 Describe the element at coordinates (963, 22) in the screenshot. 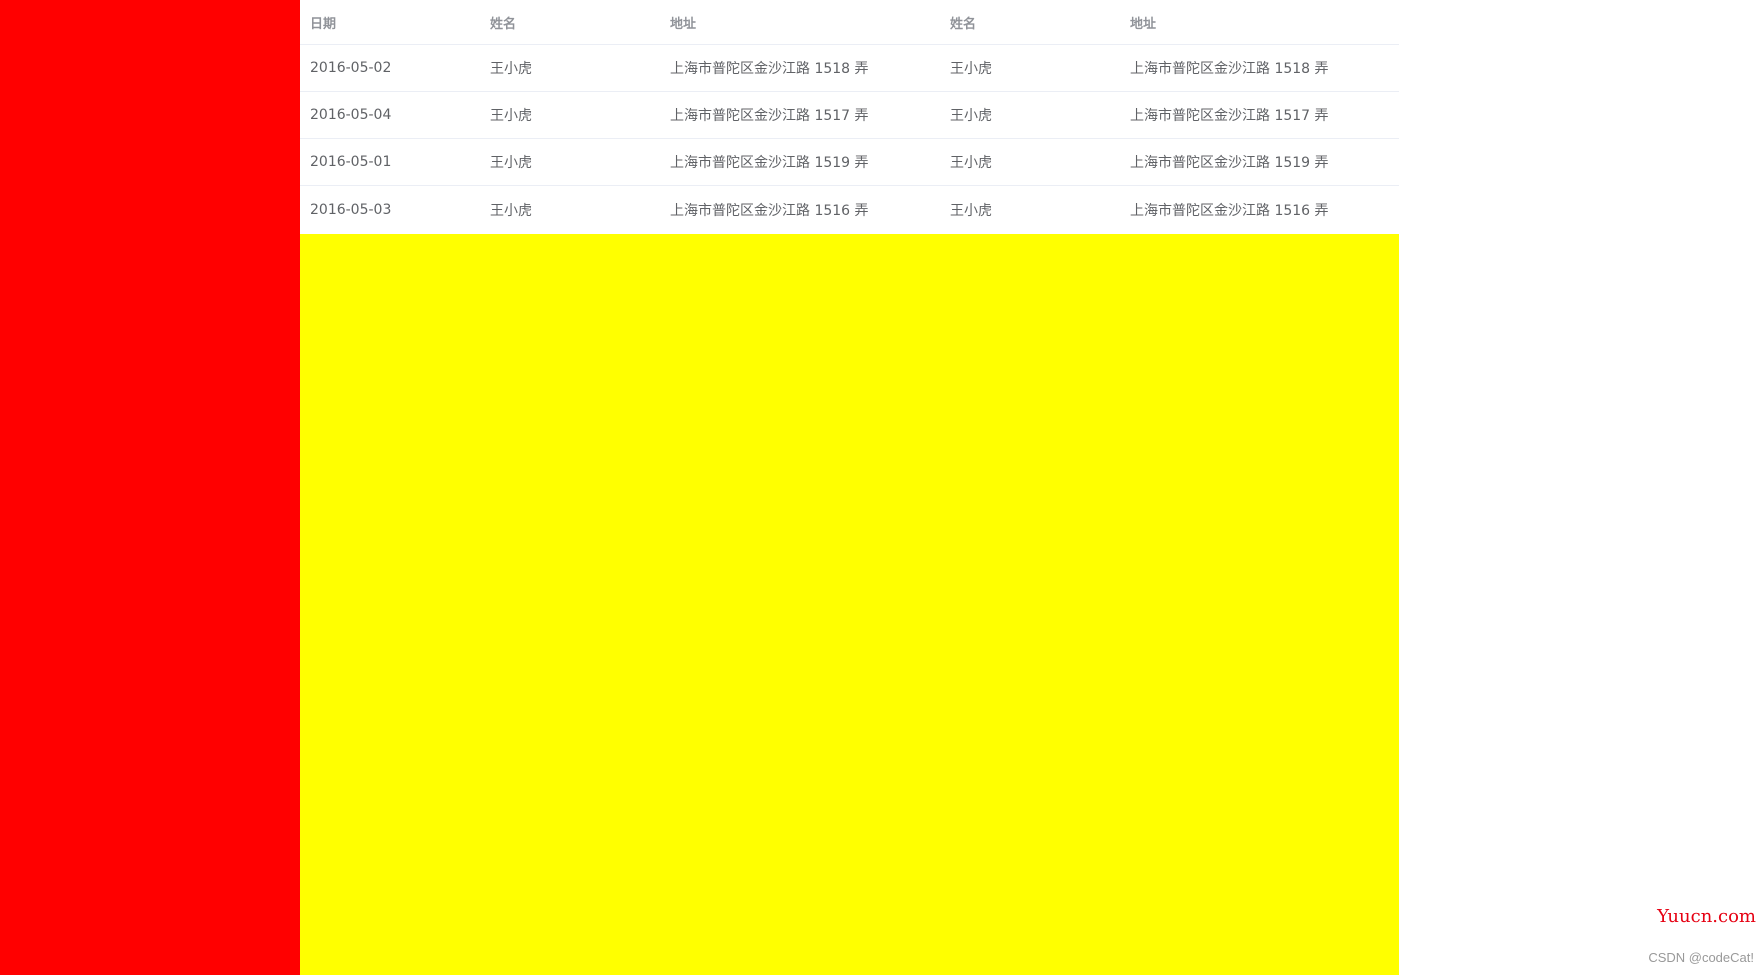

I see `column-header-name-2: 姓名` at that location.